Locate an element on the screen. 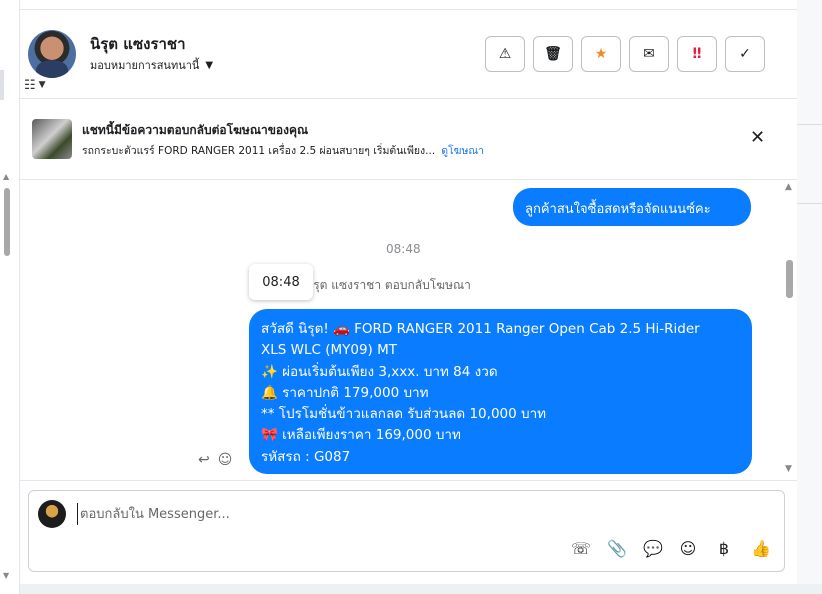 This screenshot has width=822, height=594. payment-icon: ฿ is located at coordinates (724, 548).